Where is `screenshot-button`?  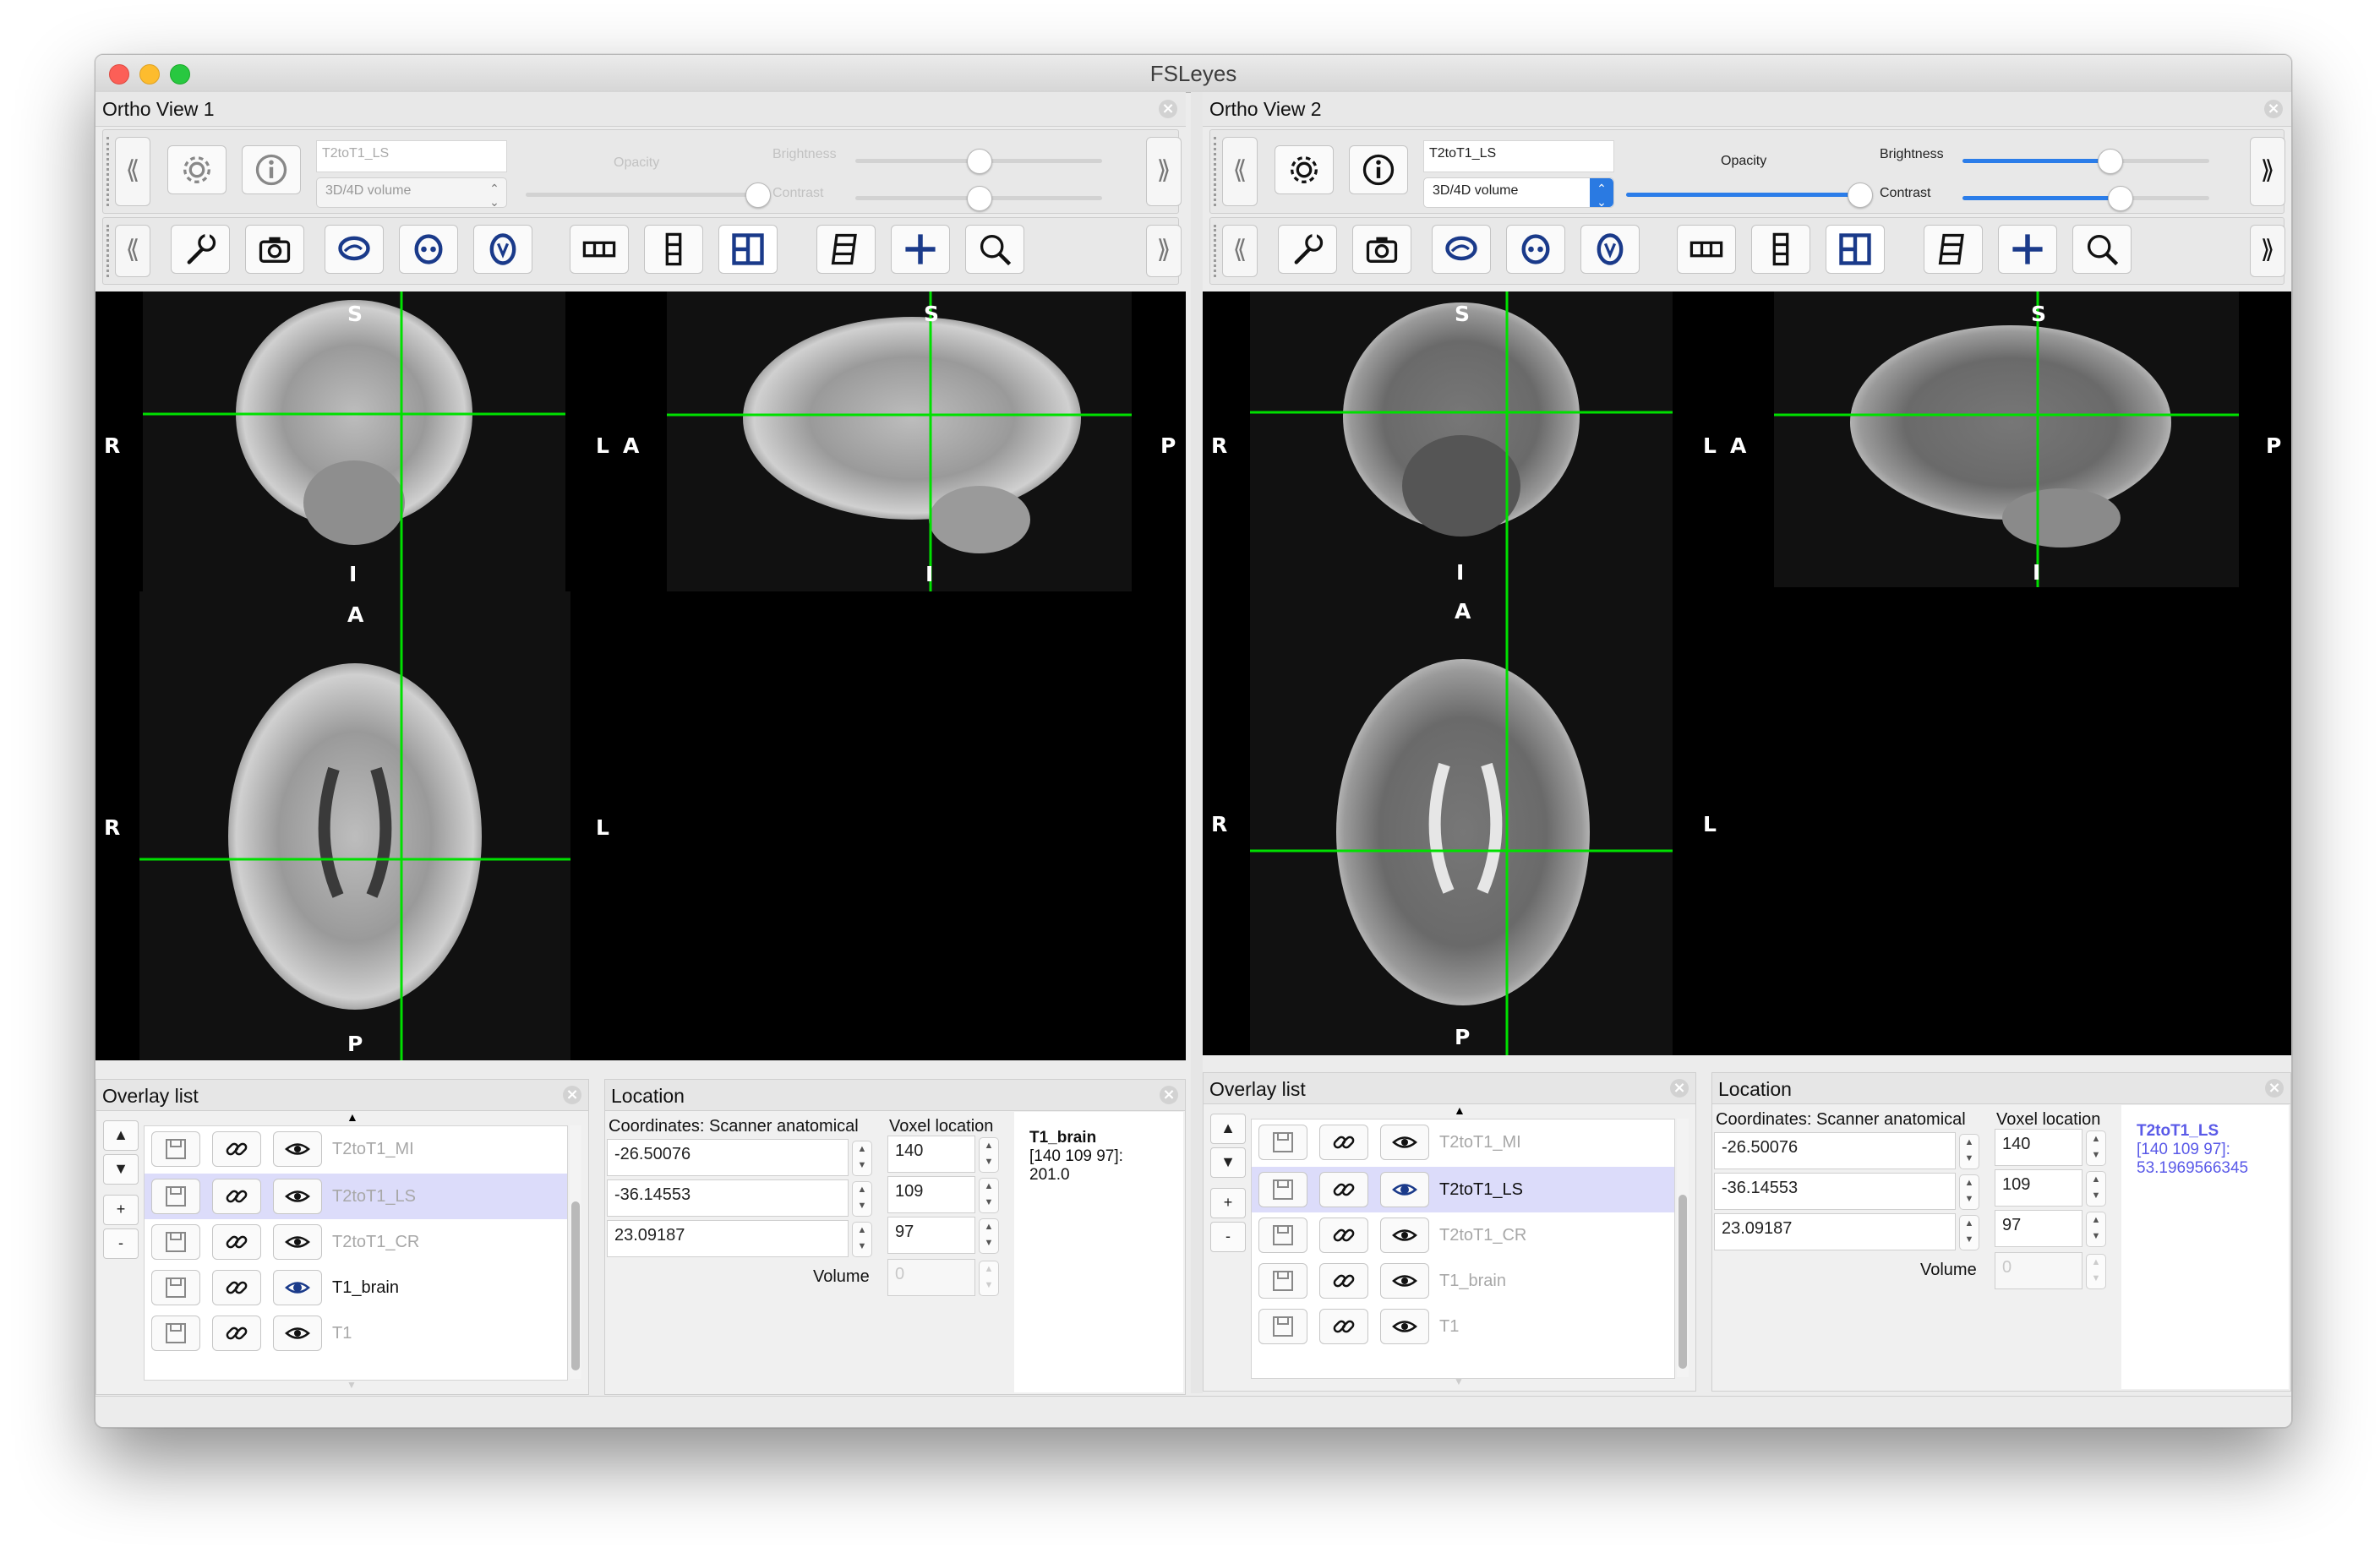
screenshot-button is located at coordinates (274, 249).